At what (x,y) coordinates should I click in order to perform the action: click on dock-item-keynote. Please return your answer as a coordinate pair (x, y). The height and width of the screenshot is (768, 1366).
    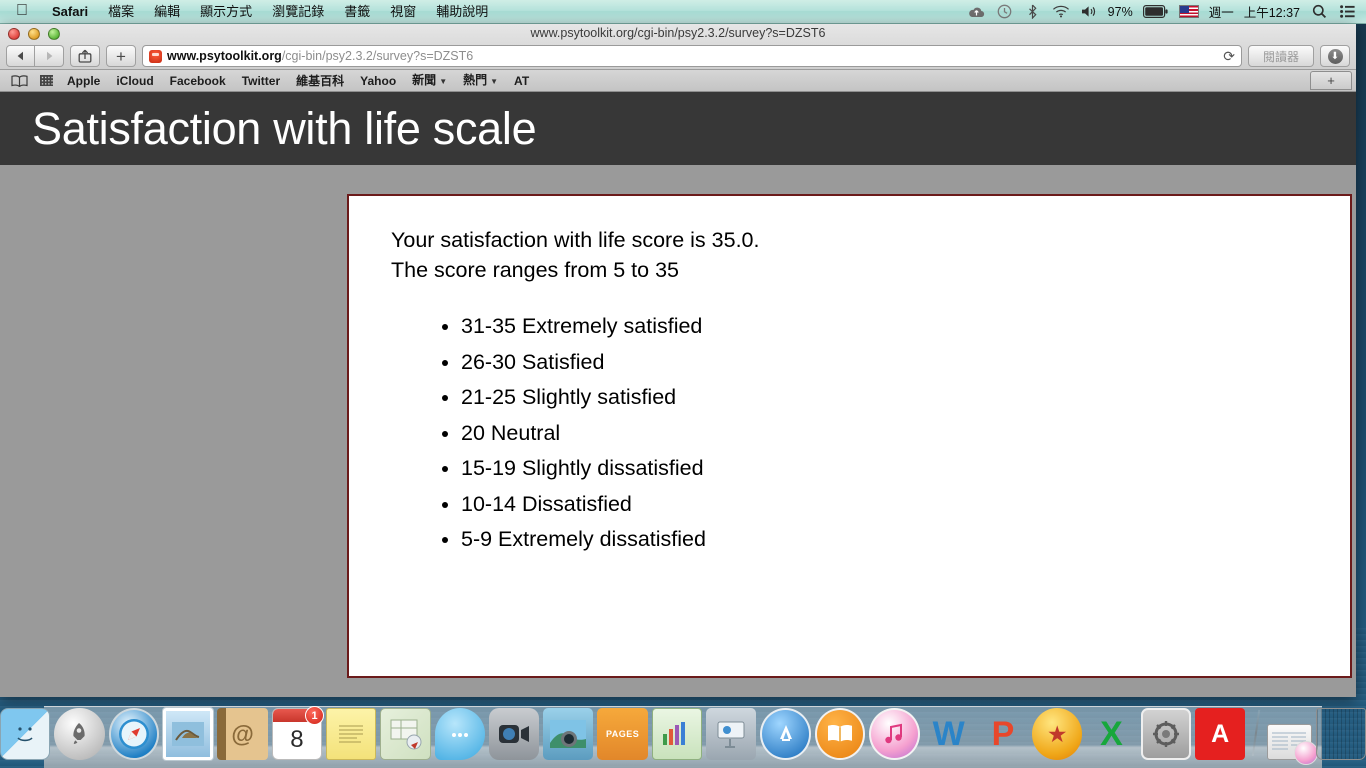
    Looking at the image, I should click on (731, 734).